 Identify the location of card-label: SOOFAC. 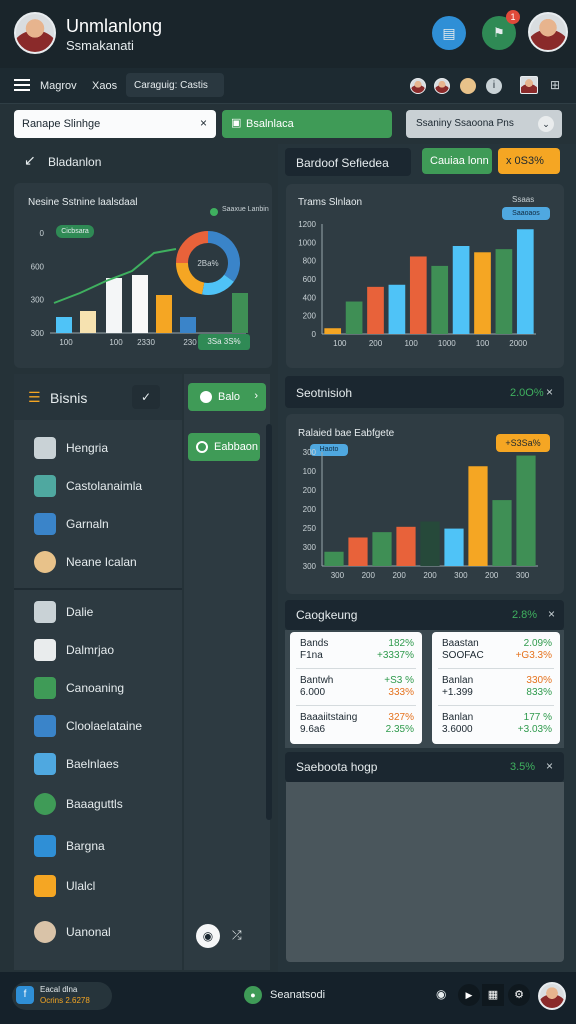
(463, 655).